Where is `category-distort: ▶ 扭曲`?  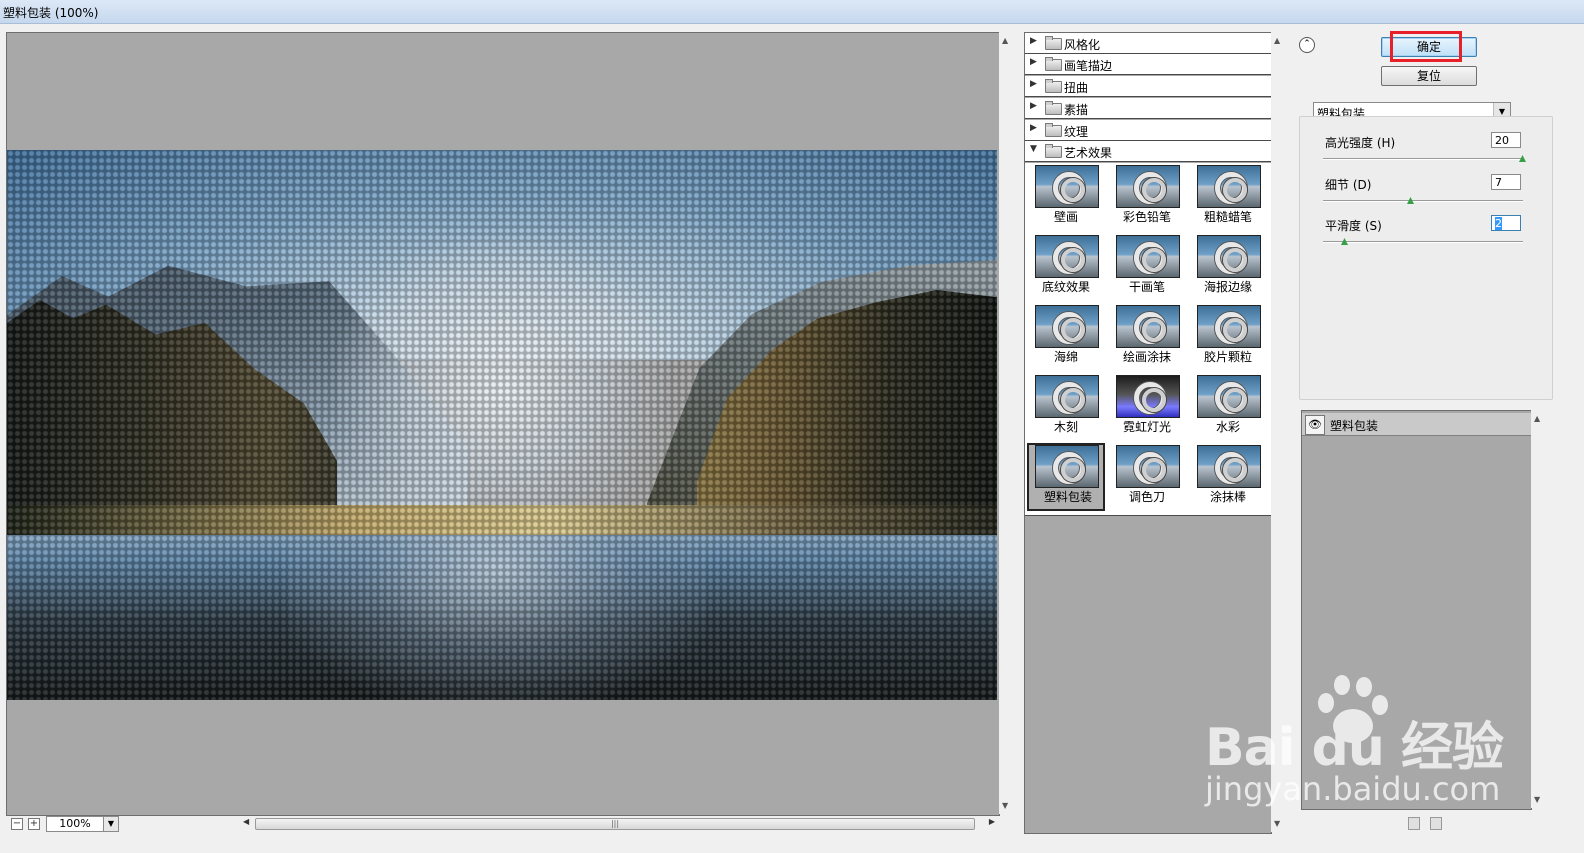 category-distort: ▶ 扭曲 is located at coordinates (1148, 86).